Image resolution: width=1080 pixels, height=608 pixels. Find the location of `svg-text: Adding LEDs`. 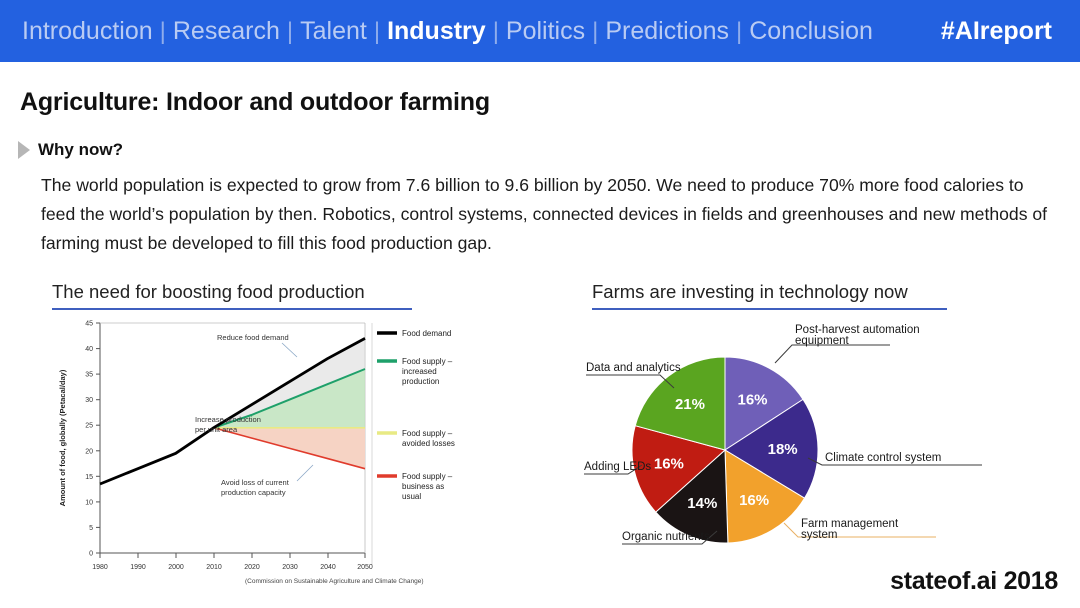

svg-text: Adding LEDs is located at coordinates (617, 467).